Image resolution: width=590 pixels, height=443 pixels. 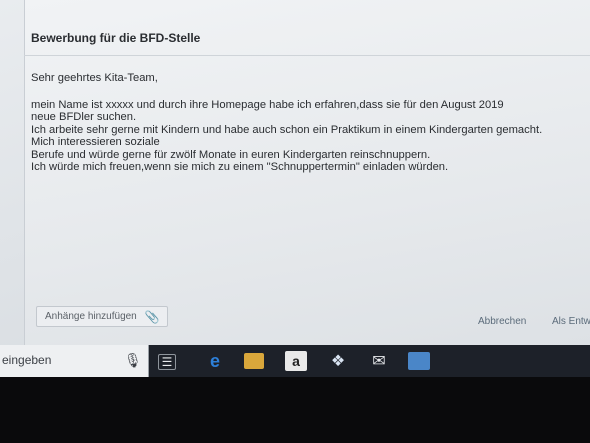 What do you see at coordinates (571, 321) in the screenshot?
I see `save-draft-button: Als Entw` at bounding box center [571, 321].